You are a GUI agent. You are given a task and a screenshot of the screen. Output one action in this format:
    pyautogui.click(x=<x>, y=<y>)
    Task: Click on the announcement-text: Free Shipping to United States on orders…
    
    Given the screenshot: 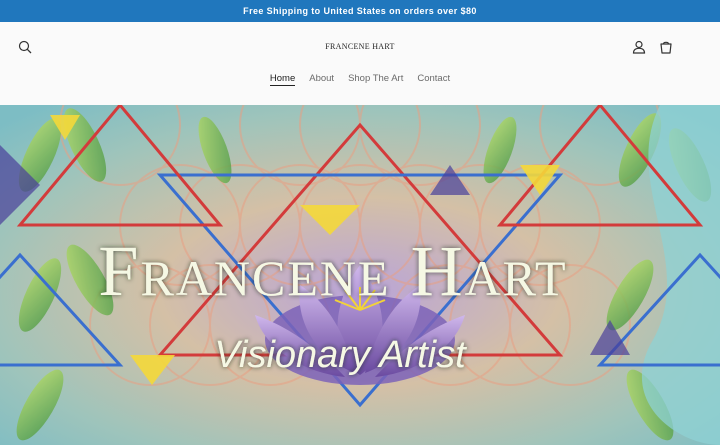 What is the action you would take?
    pyautogui.click(x=360, y=11)
    